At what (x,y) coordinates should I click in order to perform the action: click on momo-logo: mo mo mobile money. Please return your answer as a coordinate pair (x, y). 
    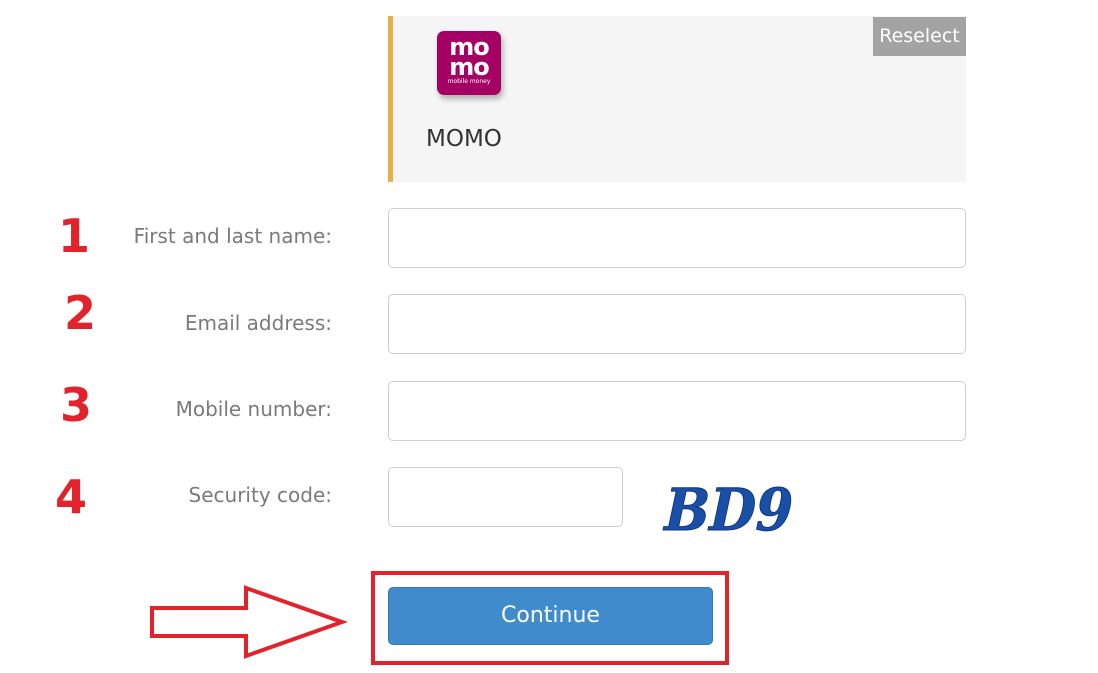
    Looking at the image, I should click on (469, 63).